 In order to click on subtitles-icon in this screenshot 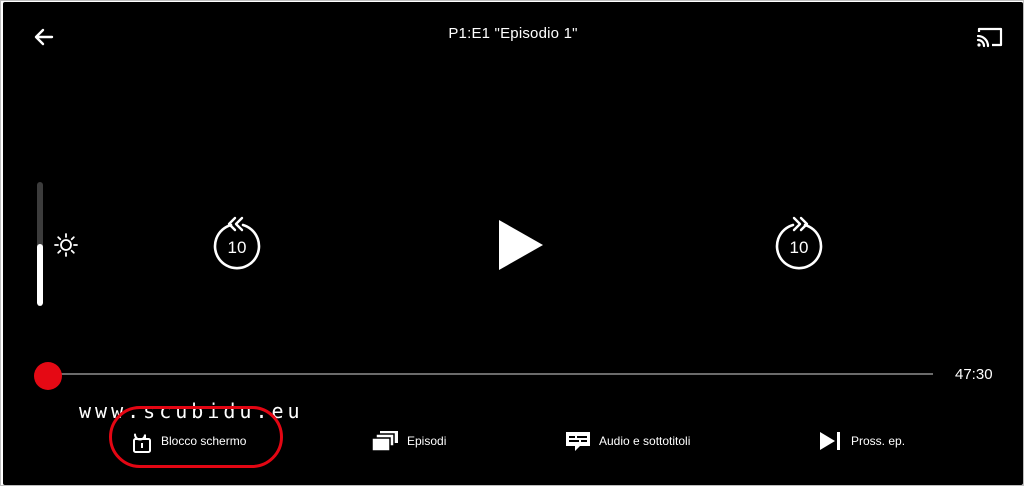, I will do `click(578, 441)`.